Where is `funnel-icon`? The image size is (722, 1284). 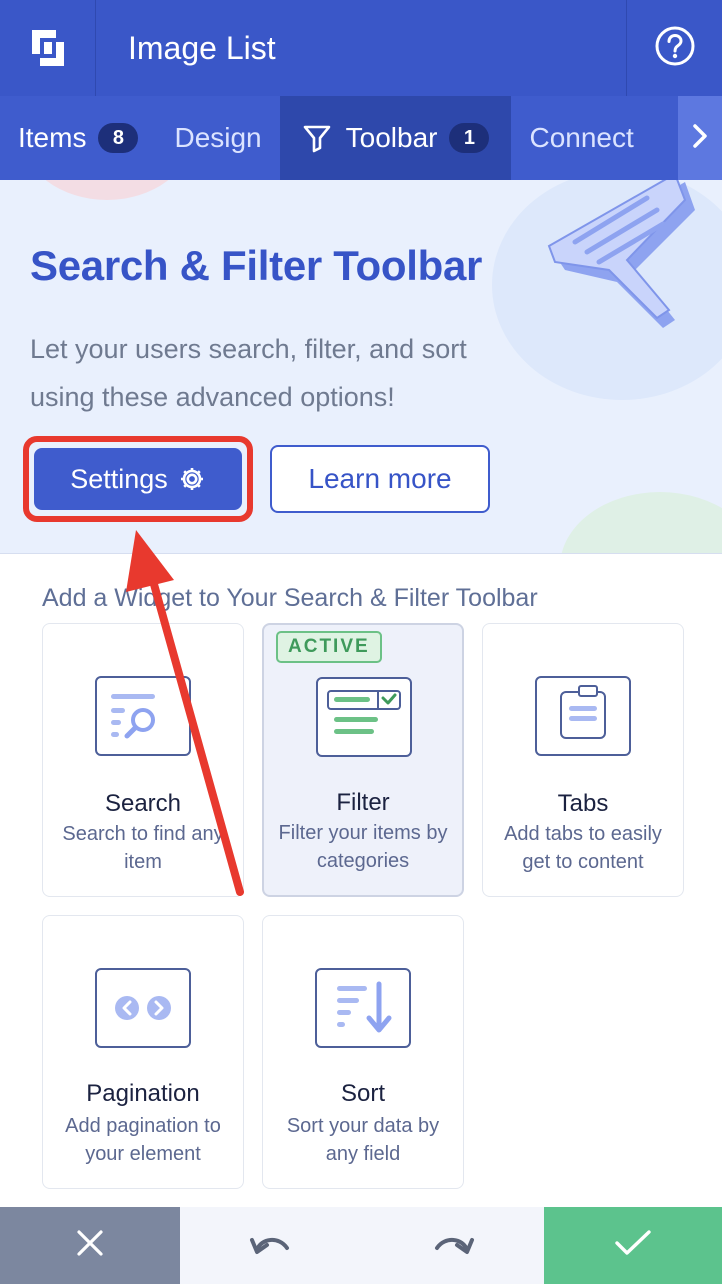 funnel-icon is located at coordinates (317, 138).